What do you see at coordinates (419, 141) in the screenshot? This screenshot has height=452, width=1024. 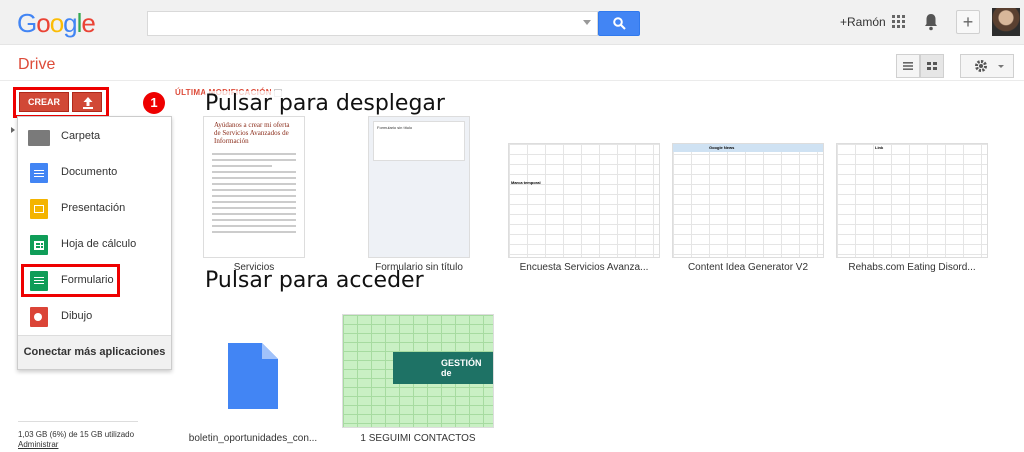 I see `thumb-title: Formulario sin título` at bounding box center [419, 141].